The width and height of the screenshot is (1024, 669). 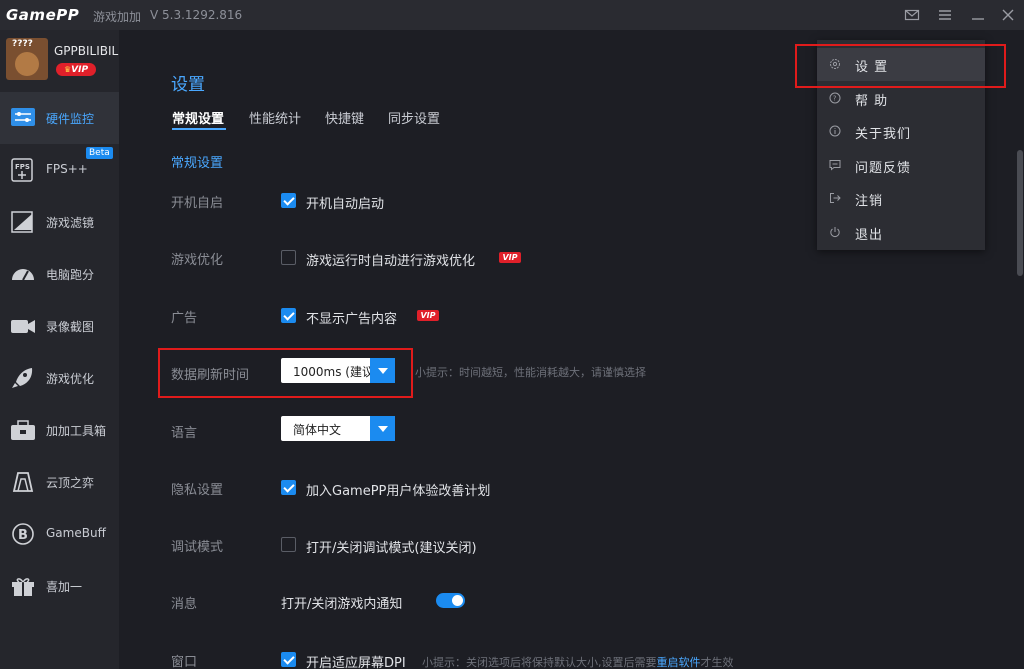 I want to click on username: GPPBILIBILI, so click(x=88, y=51).